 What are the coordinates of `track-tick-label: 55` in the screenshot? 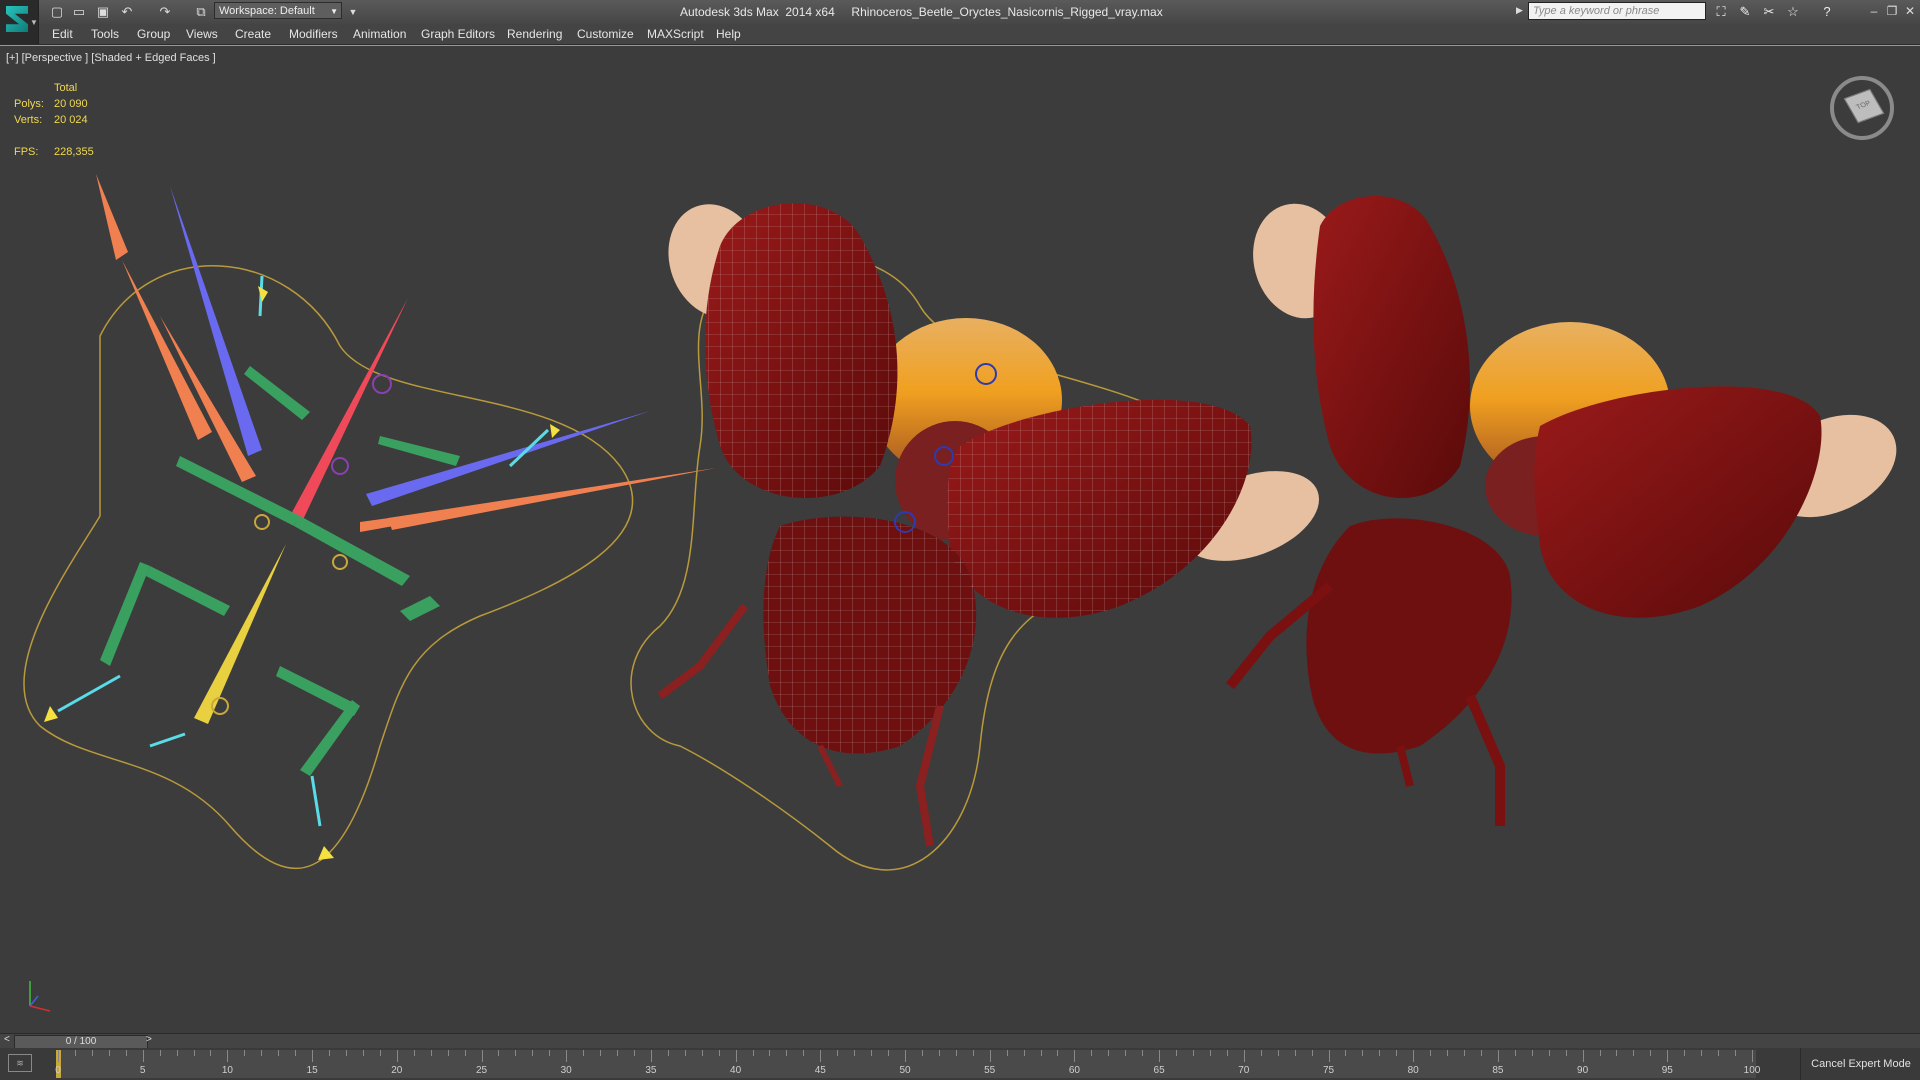 It's located at (990, 1070).